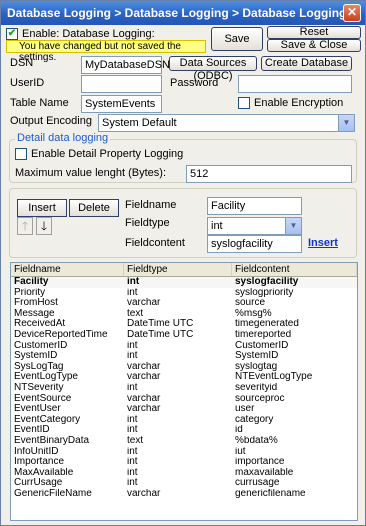  I want to click on table-row: InfoUnitID int iut, so click(184, 452).